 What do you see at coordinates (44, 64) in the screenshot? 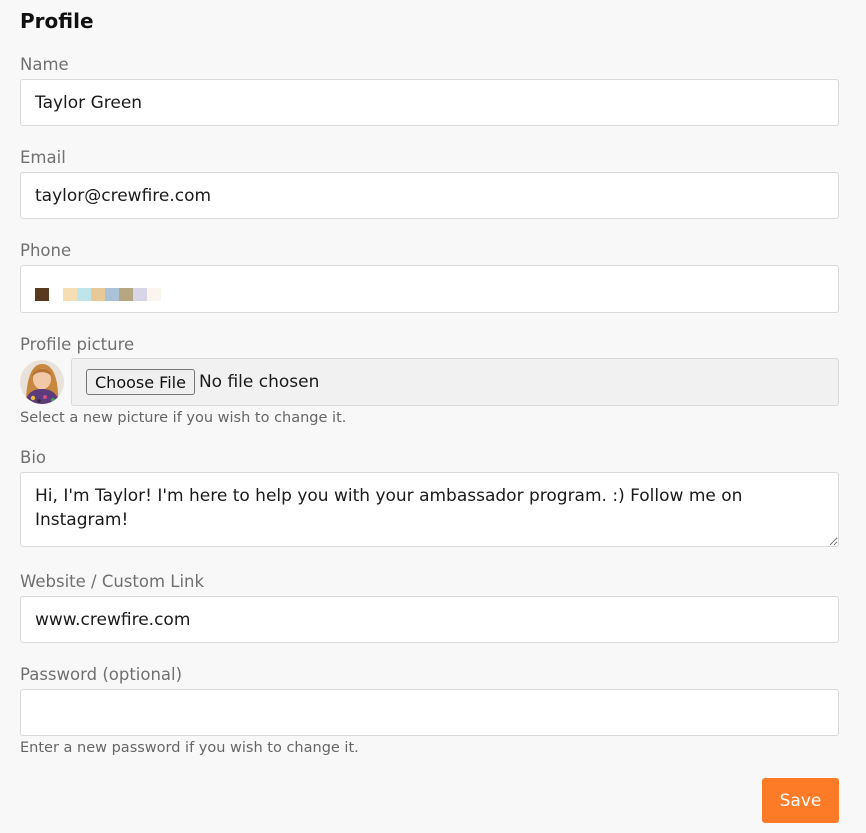
I see `name-label: Name` at bounding box center [44, 64].